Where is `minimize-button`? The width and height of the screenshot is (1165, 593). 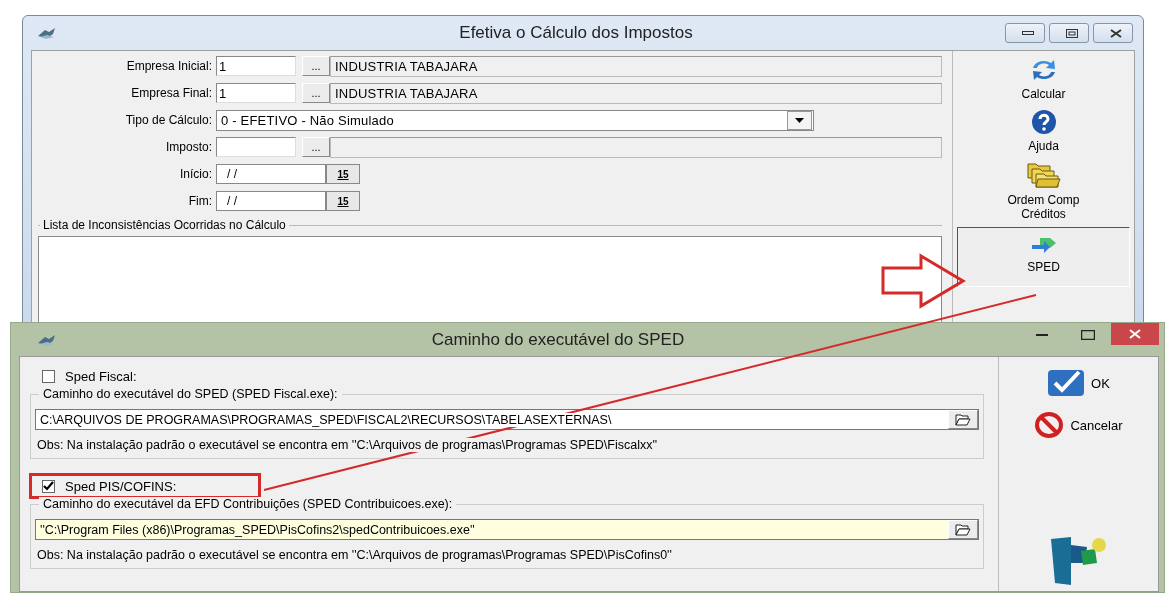 minimize-button is located at coordinates (1025, 33).